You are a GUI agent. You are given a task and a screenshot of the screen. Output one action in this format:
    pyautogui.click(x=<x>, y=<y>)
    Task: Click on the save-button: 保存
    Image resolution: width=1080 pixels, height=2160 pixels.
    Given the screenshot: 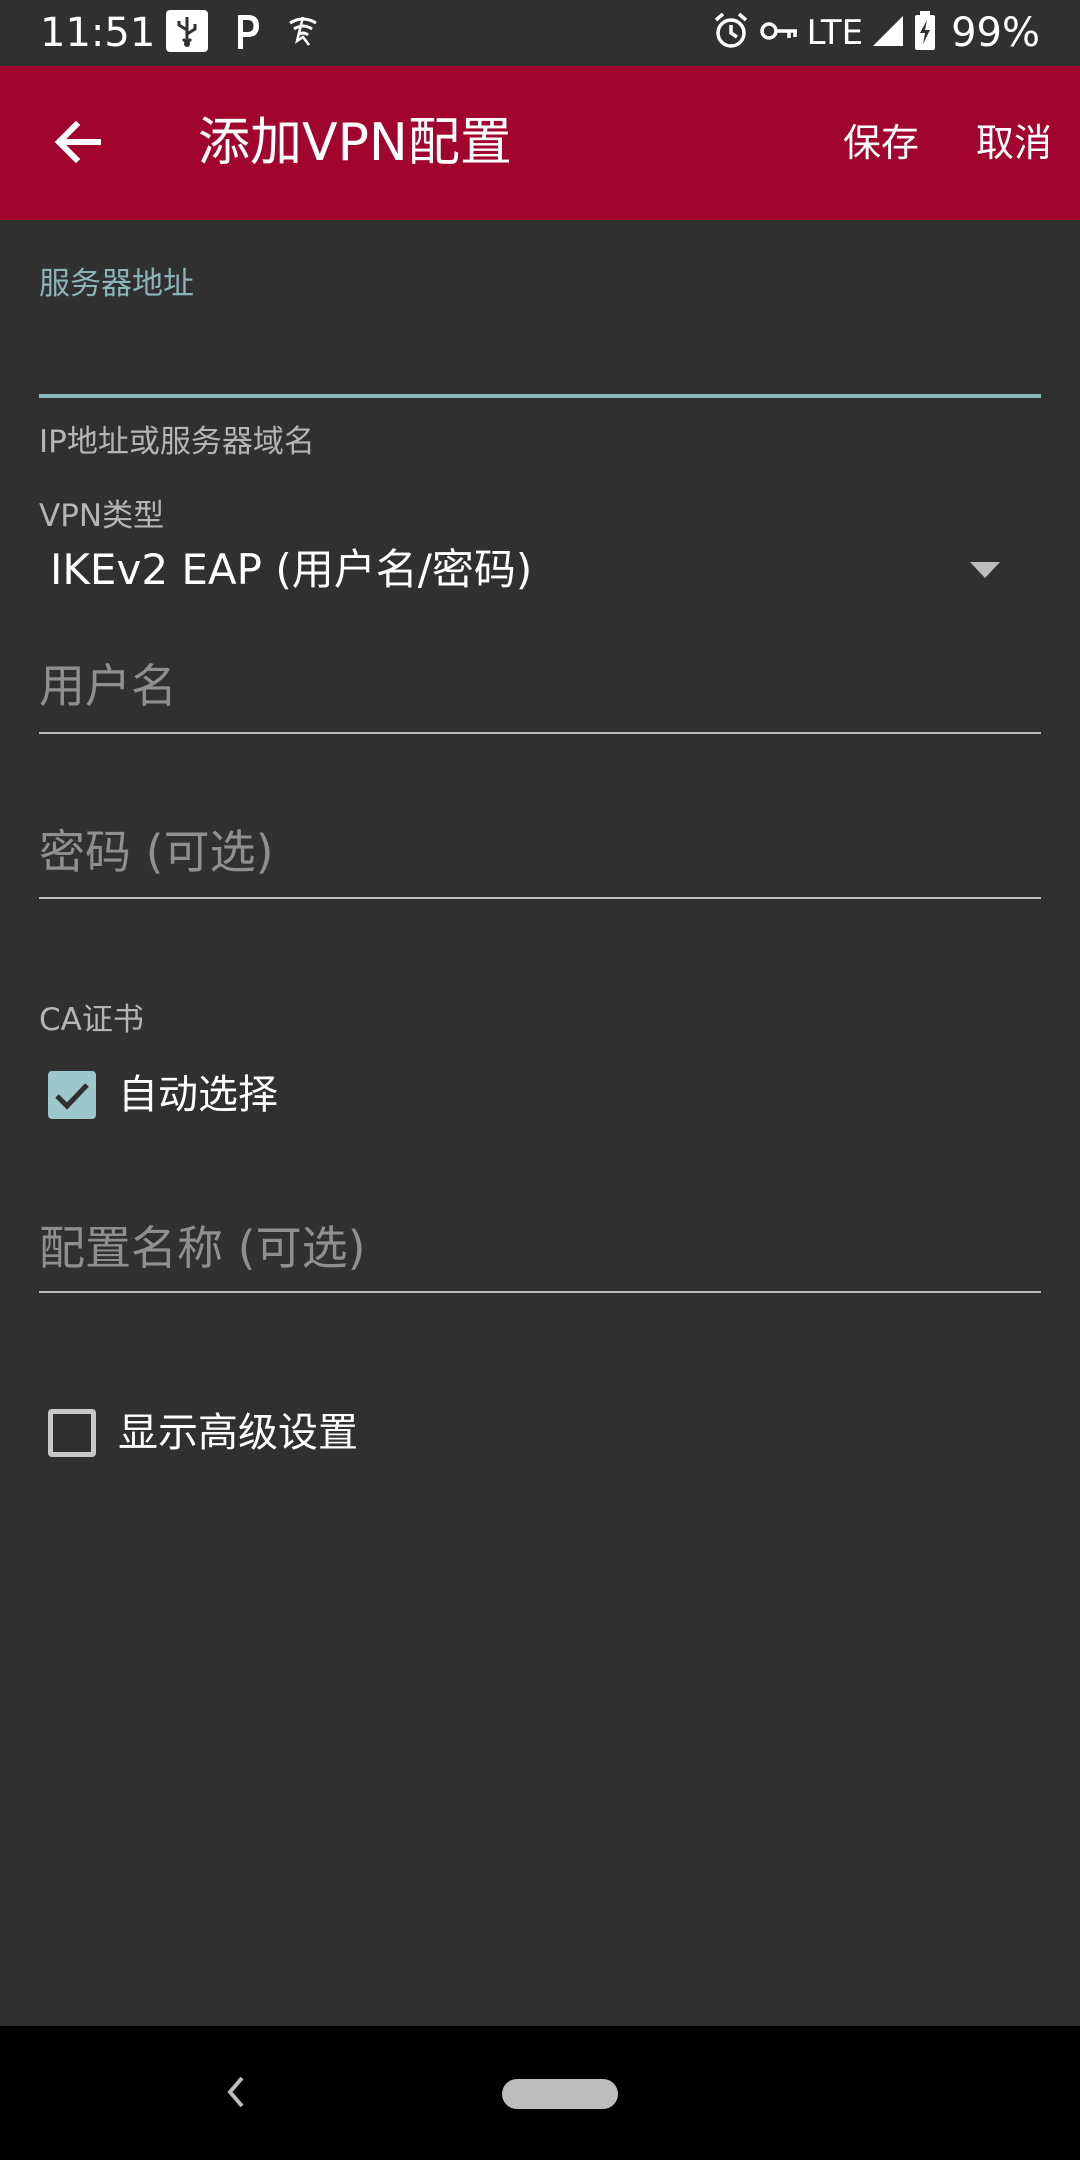 What is the action you would take?
    pyautogui.click(x=881, y=143)
    